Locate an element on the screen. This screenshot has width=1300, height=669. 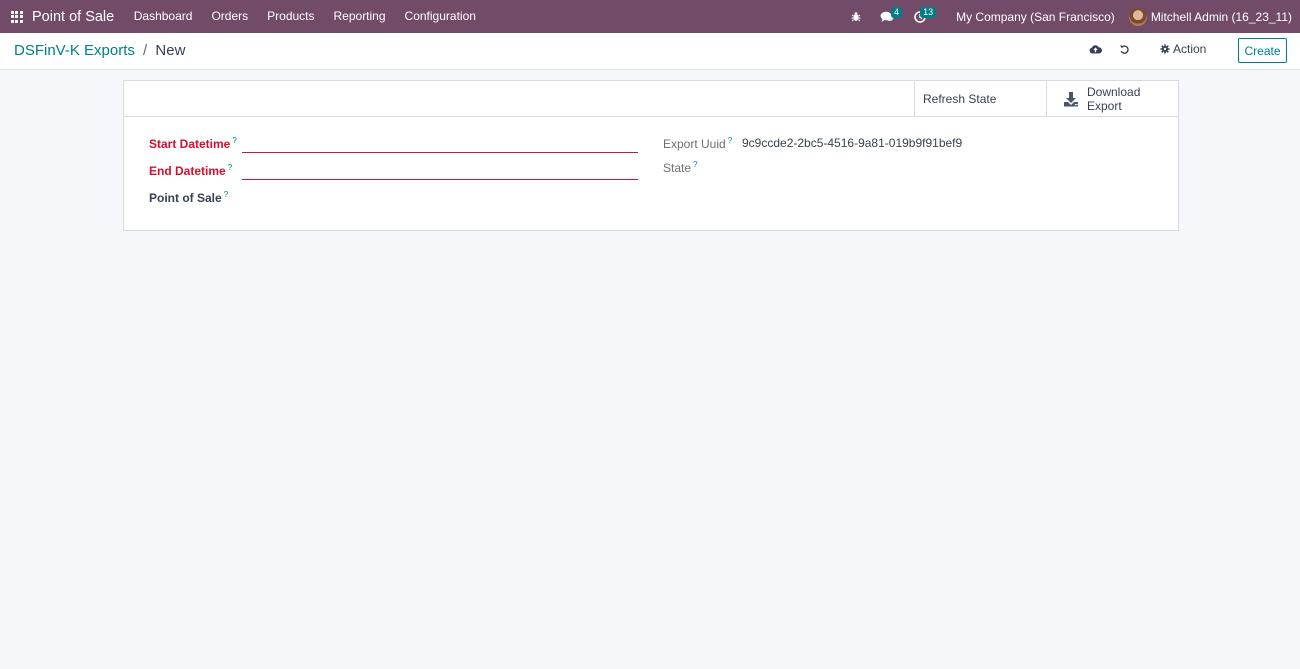
menu-item-products: Products is located at coordinates (291, 16).